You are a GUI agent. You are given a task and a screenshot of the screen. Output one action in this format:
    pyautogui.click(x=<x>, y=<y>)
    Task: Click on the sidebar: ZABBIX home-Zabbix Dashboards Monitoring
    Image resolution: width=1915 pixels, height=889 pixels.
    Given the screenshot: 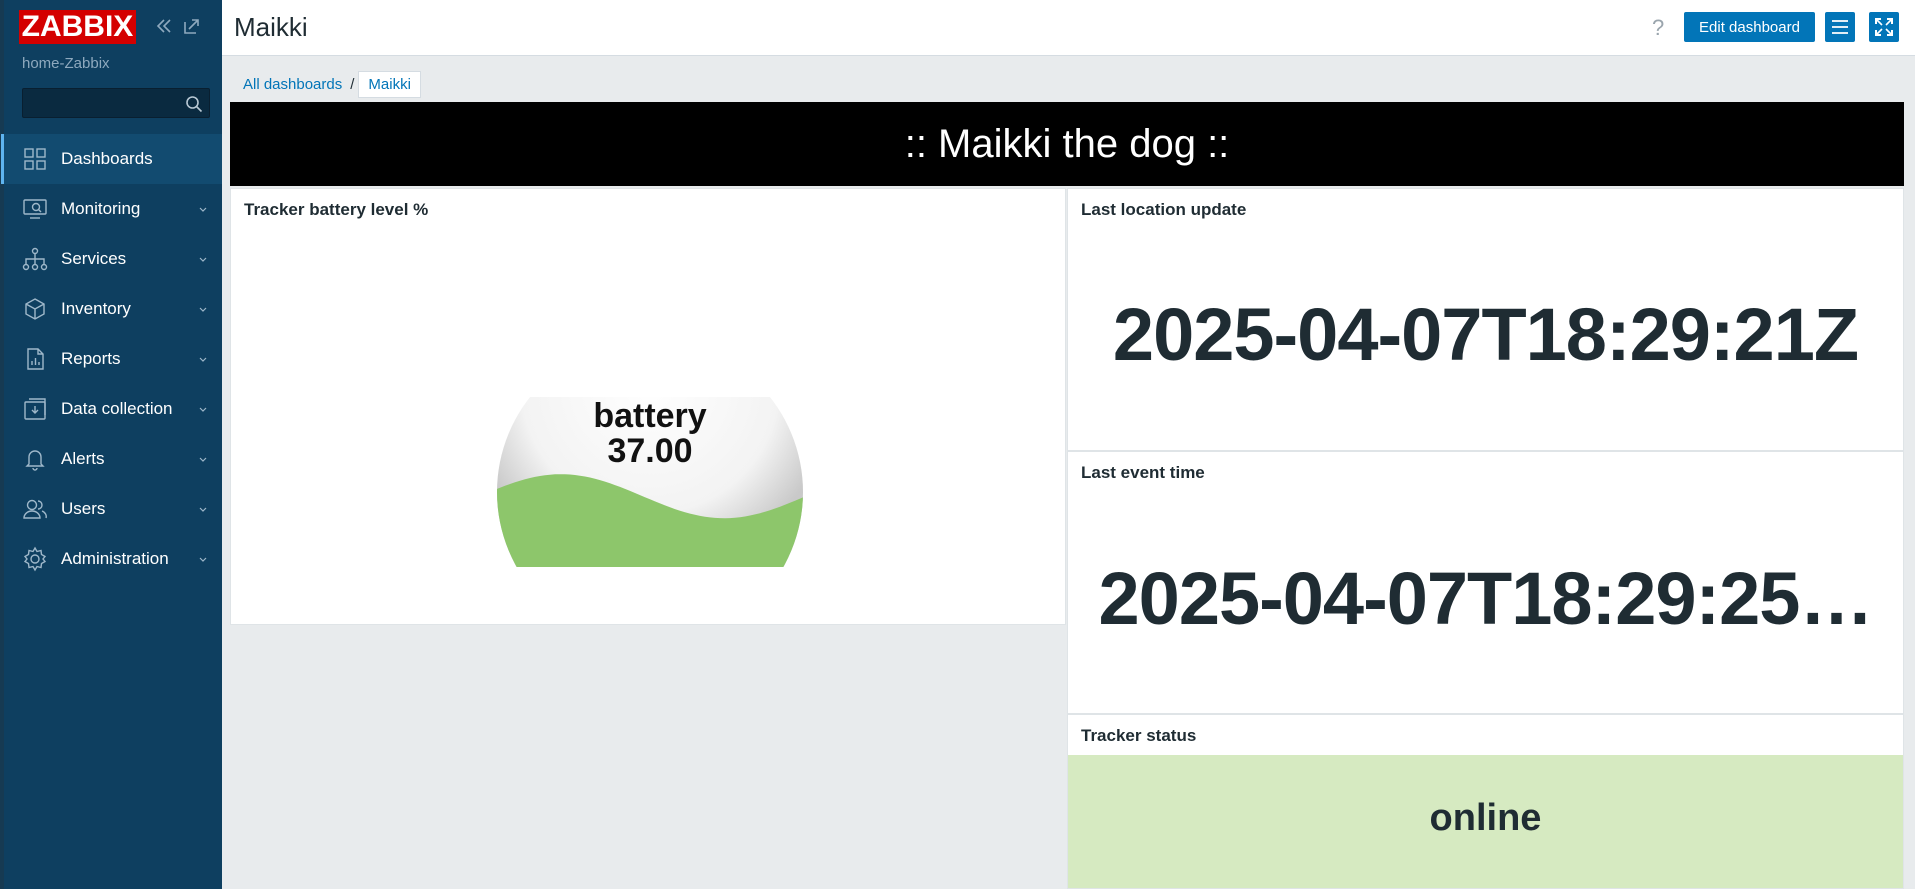 What is the action you would take?
    pyautogui.click(x=111, y=444)
    